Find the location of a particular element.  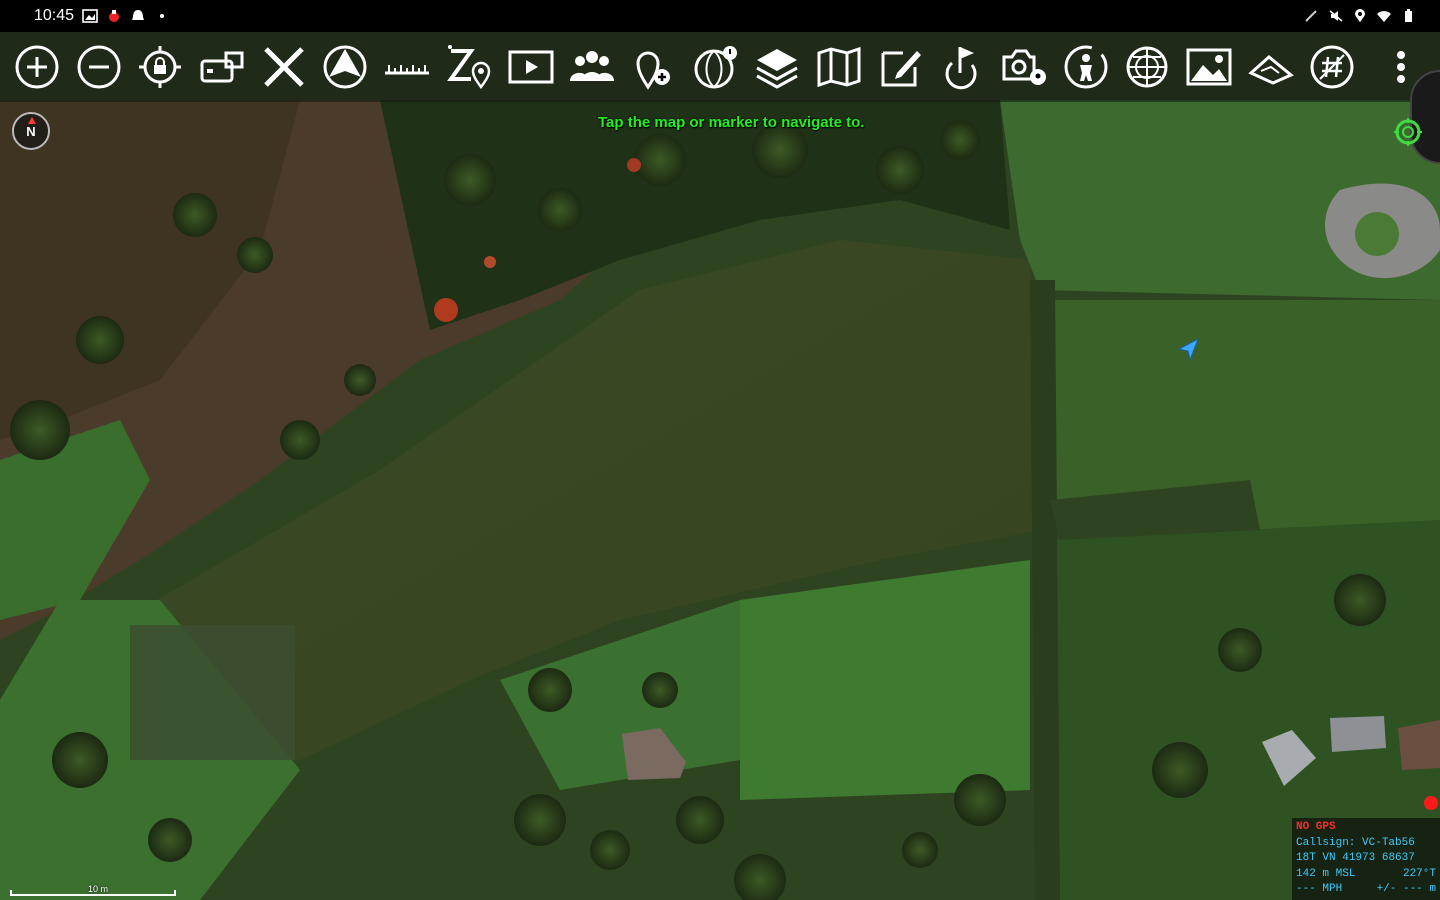

measure-button is located at coordinates (407, 67).